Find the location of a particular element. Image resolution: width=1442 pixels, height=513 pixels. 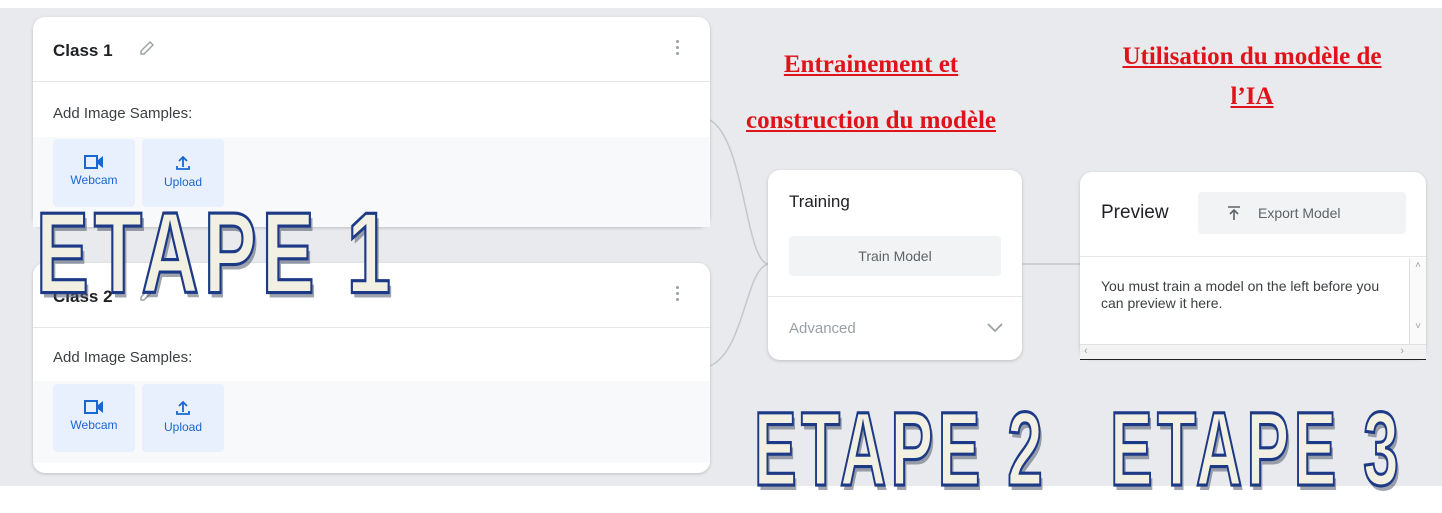

class-title: Class 1 is located at coordinates (83, 51).